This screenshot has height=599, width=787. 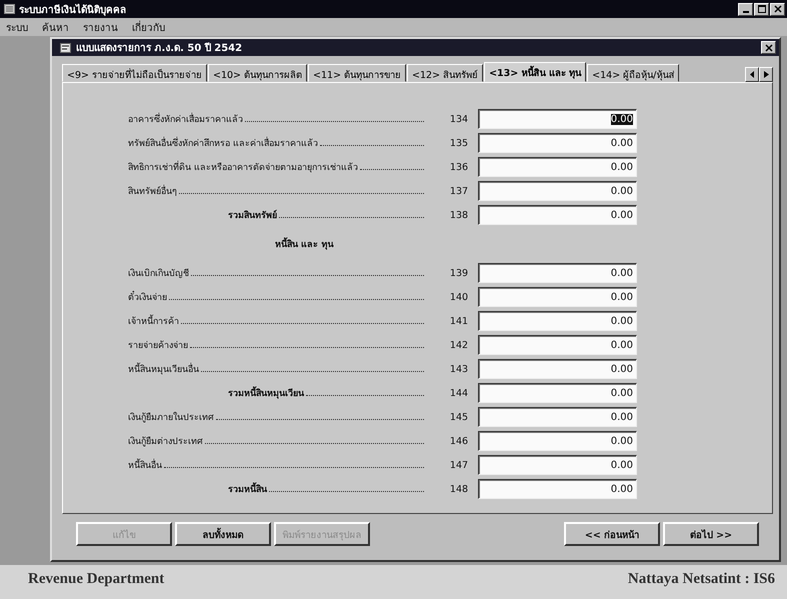 I want to click on nav-button: << ก่อนหน้า, so click(x=612, y=534).